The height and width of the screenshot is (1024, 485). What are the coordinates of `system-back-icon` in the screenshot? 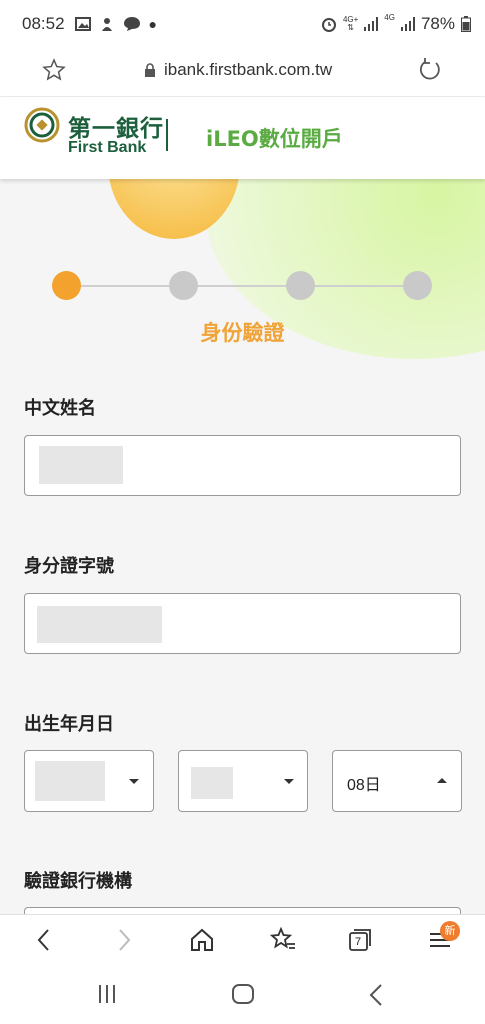 It's located at (376, 995).